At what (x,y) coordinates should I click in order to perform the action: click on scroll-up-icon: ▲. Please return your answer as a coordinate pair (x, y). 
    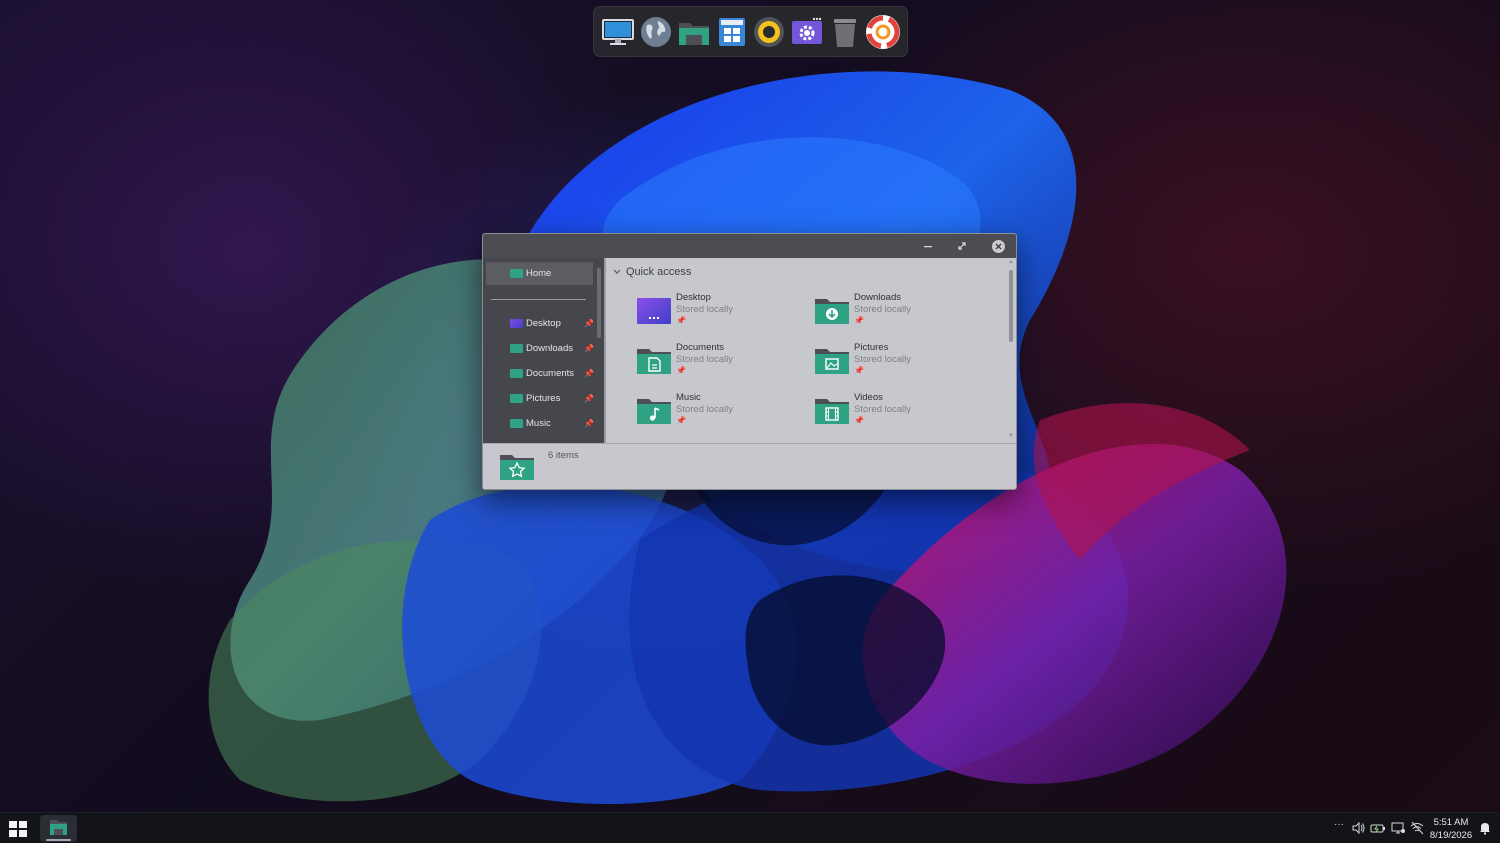
    Looking at the image, I should click on (1011, 262).